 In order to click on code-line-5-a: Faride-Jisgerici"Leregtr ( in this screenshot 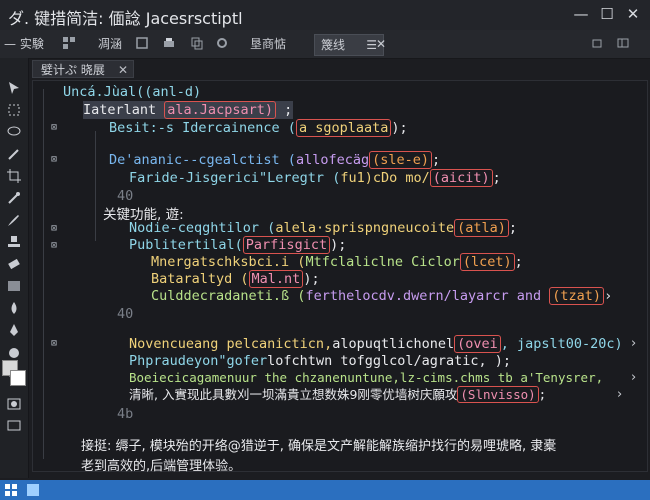, I will do `click(235, 178)`.